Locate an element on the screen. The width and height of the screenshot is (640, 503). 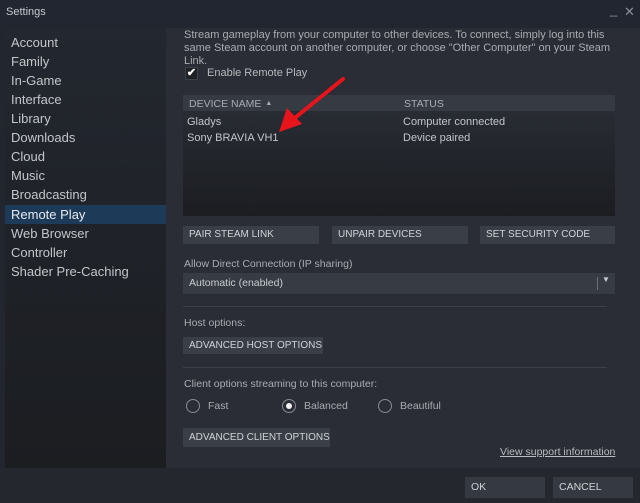
close-icon: ✕ is located at coordinates (629, 12).